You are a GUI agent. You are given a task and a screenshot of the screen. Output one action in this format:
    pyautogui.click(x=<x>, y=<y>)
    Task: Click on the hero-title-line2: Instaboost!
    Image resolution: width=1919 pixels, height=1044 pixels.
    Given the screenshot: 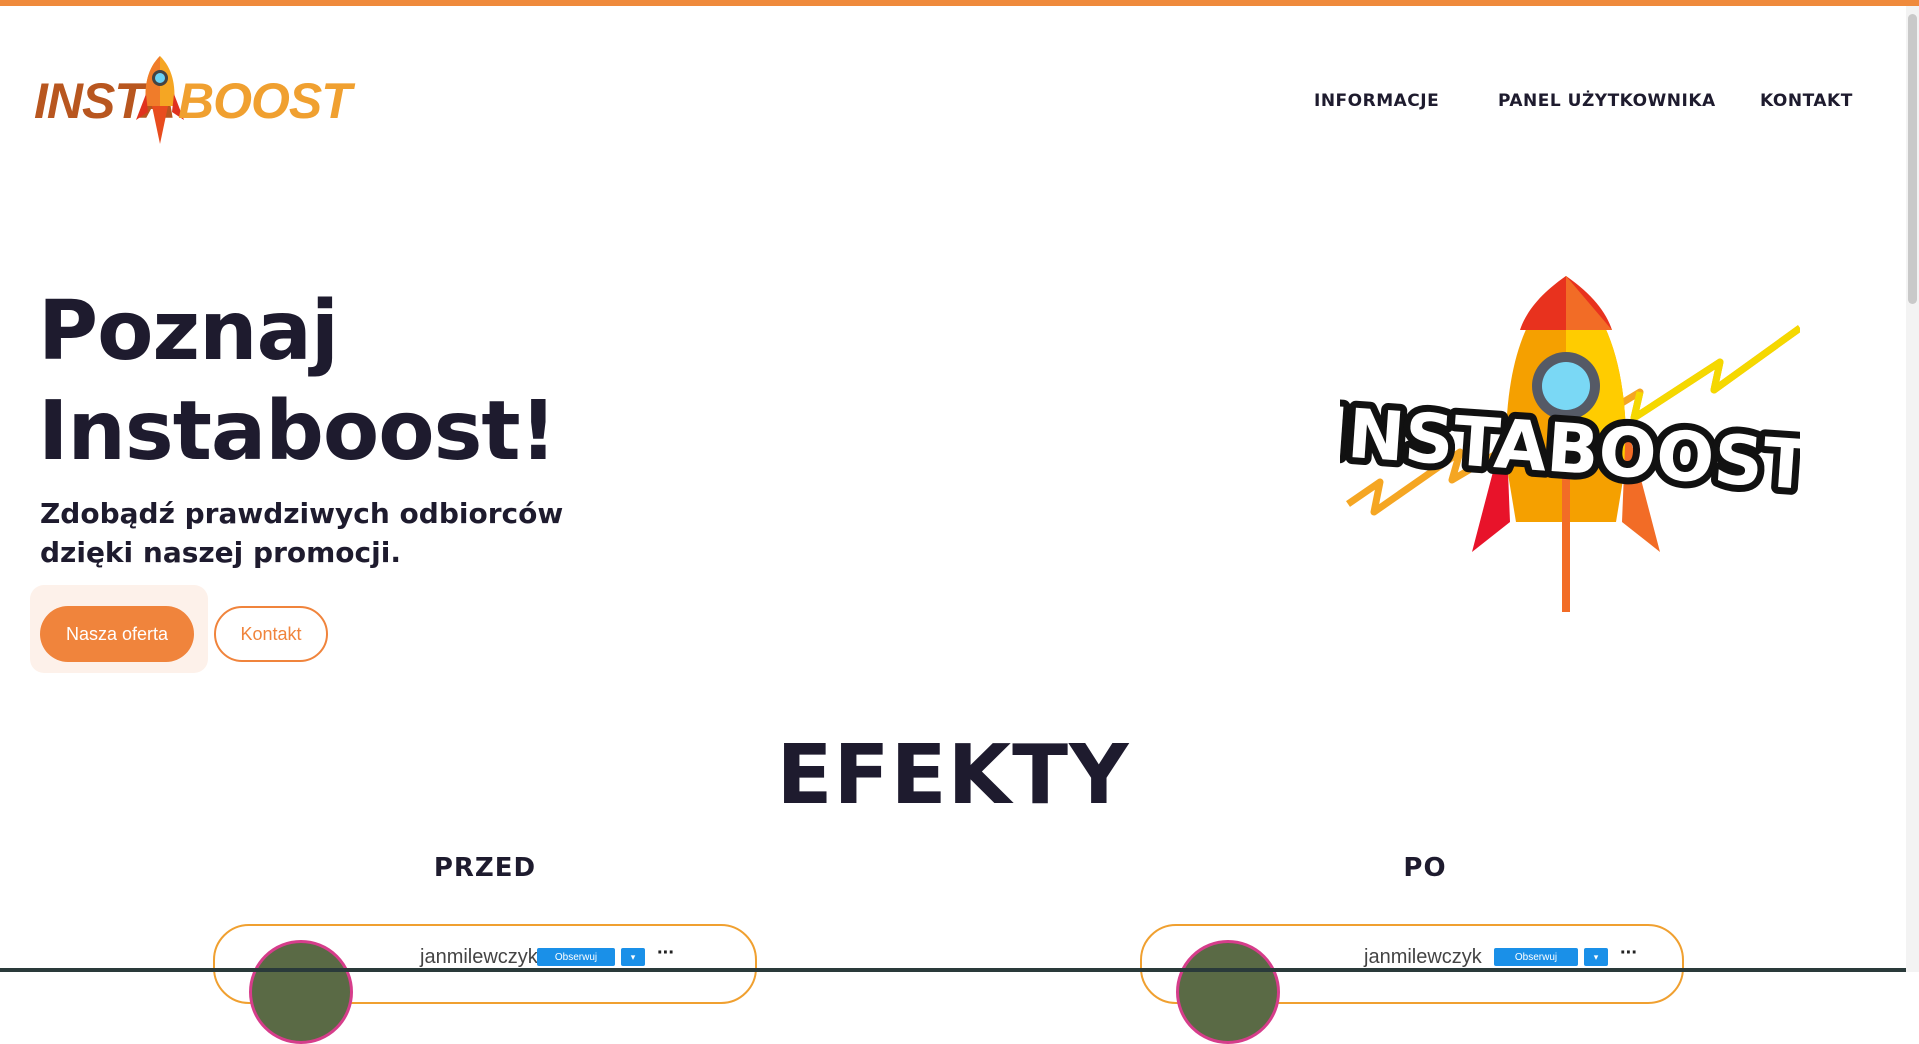 What is the action you would take?
    pyautogui.click(x=297, y=431)
    